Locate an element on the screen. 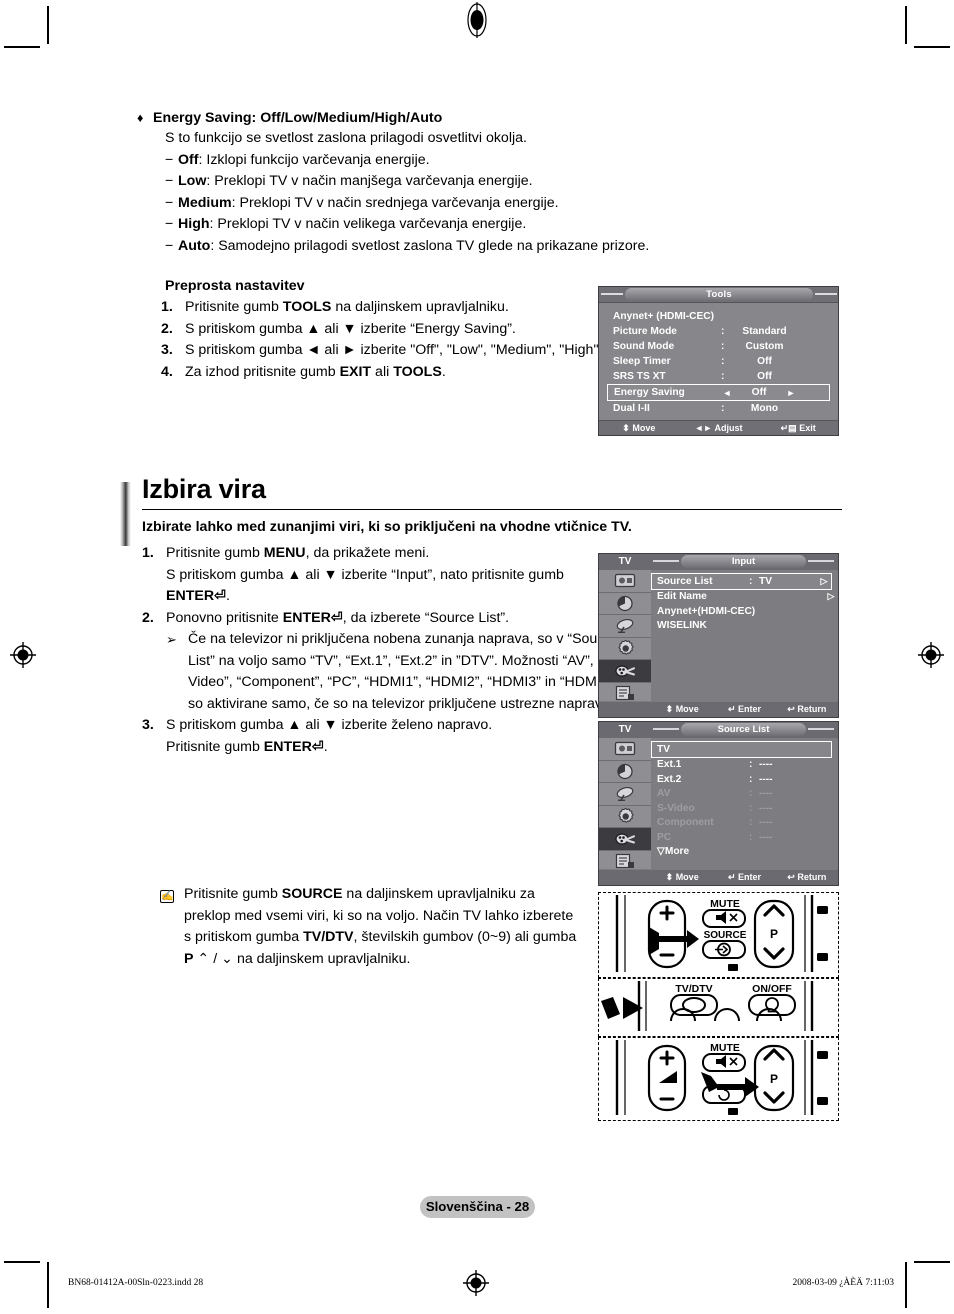  step-text-line2-end: . is located at coordinates (227, 596).